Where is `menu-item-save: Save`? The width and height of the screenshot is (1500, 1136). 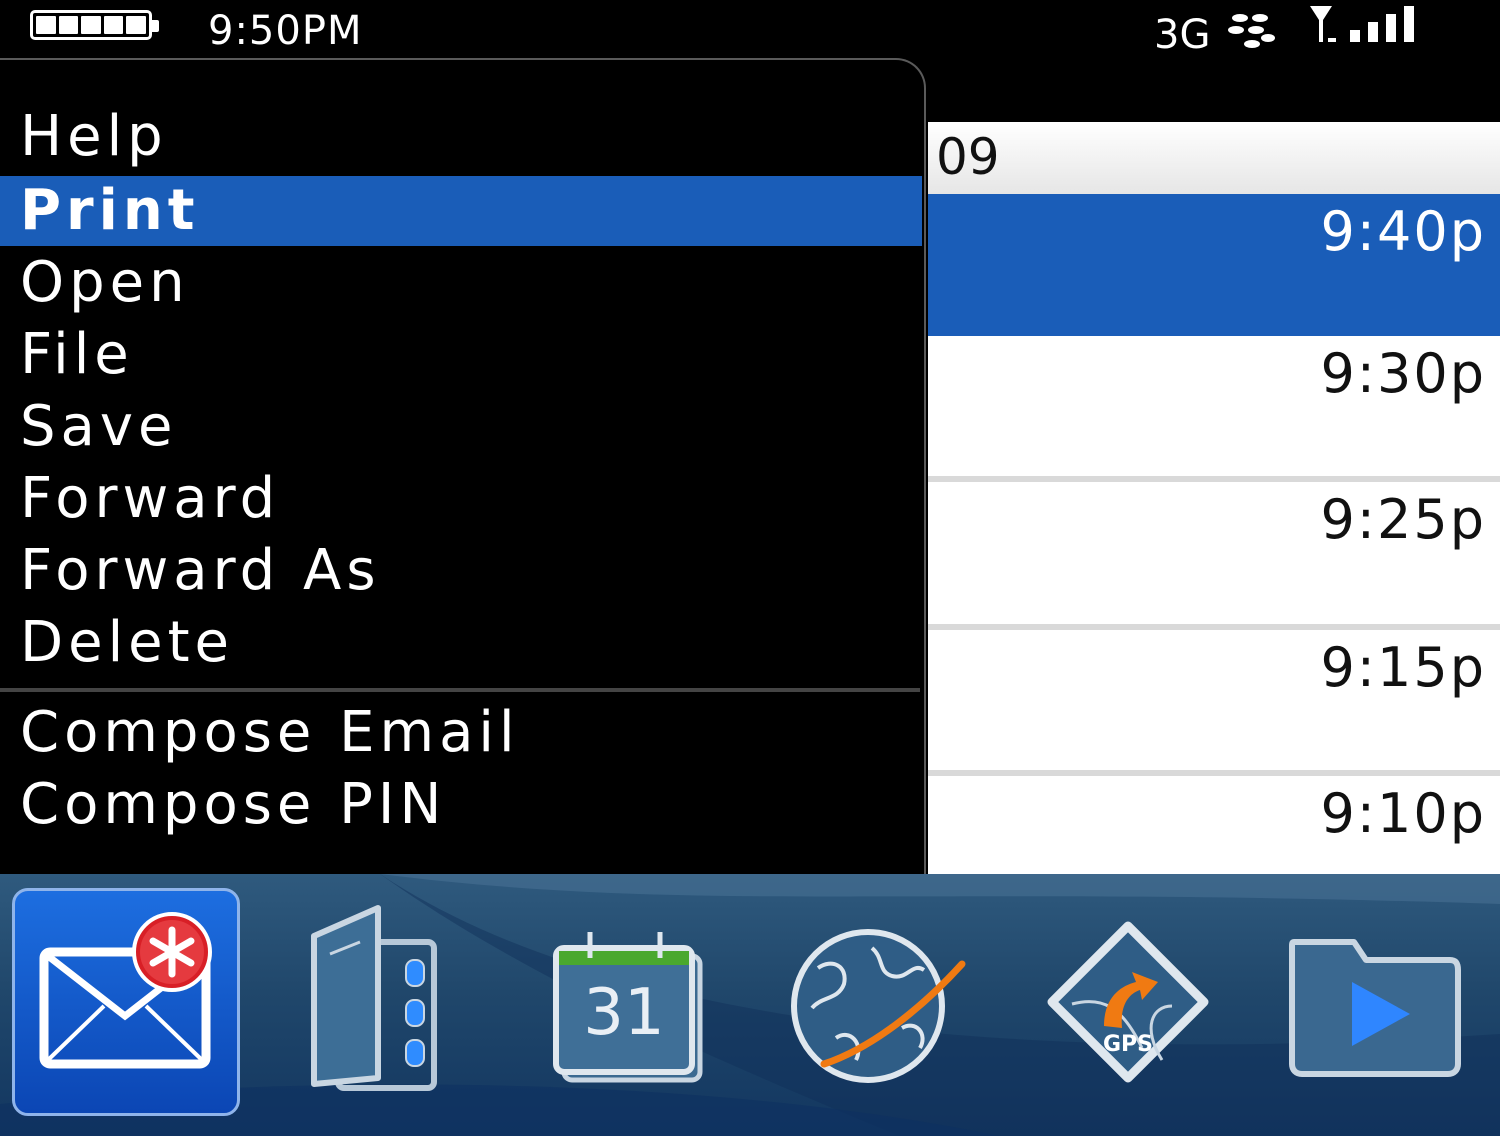 menu-item-save: Save is located at coordinates (461, 427).